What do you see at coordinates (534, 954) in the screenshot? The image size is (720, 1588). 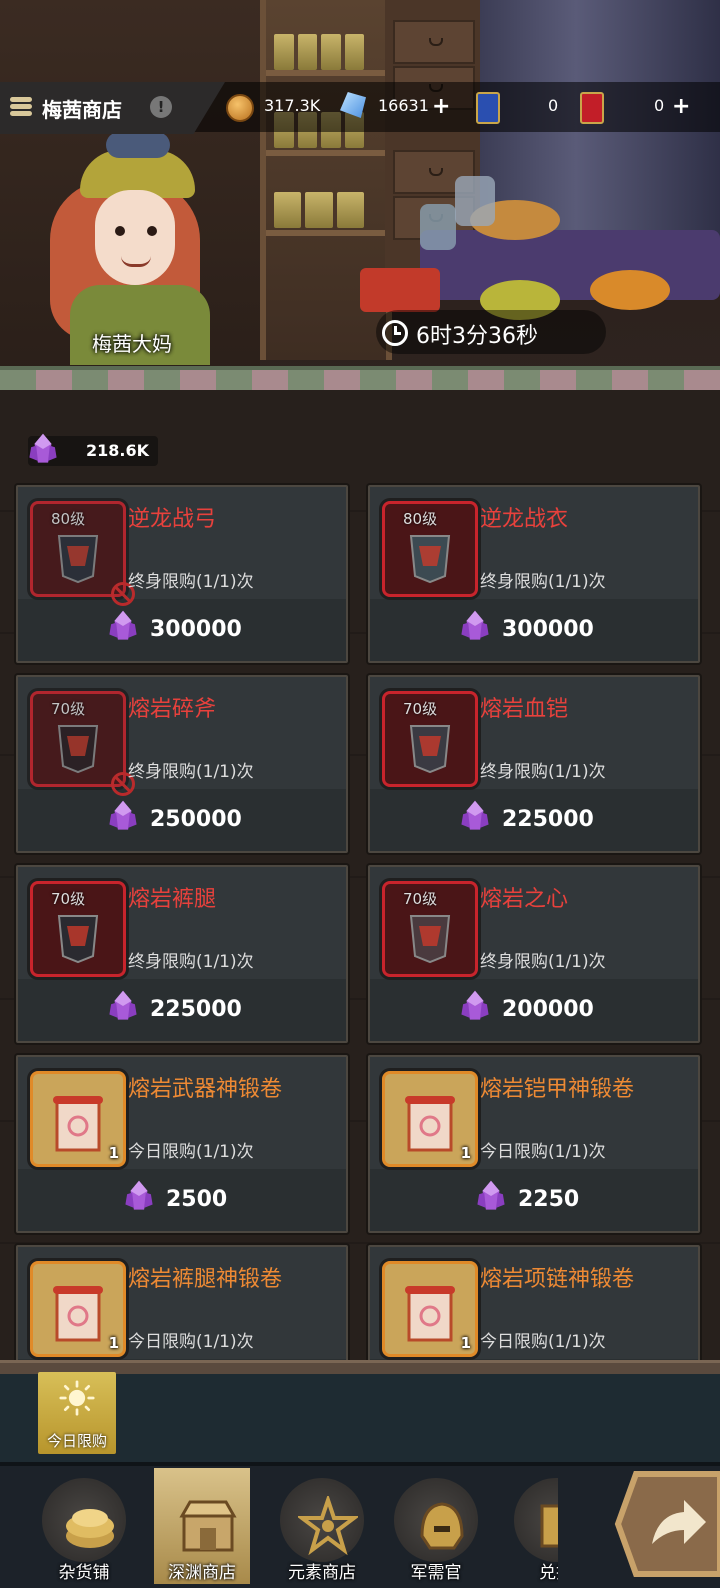 I see `shop-item-card: 70级 熔岩之心 终身限购(1/1)次 200000` at bounding box center [534, 954].